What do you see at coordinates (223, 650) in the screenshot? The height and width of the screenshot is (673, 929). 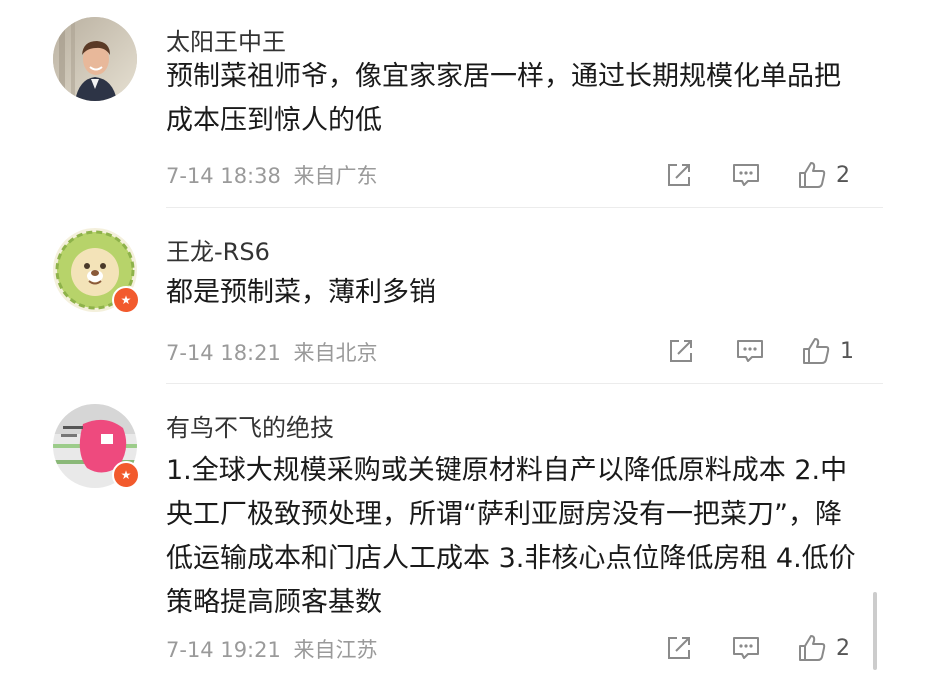 I see `comment-time: 7-14 19:21` at bounding box center [223, 650].